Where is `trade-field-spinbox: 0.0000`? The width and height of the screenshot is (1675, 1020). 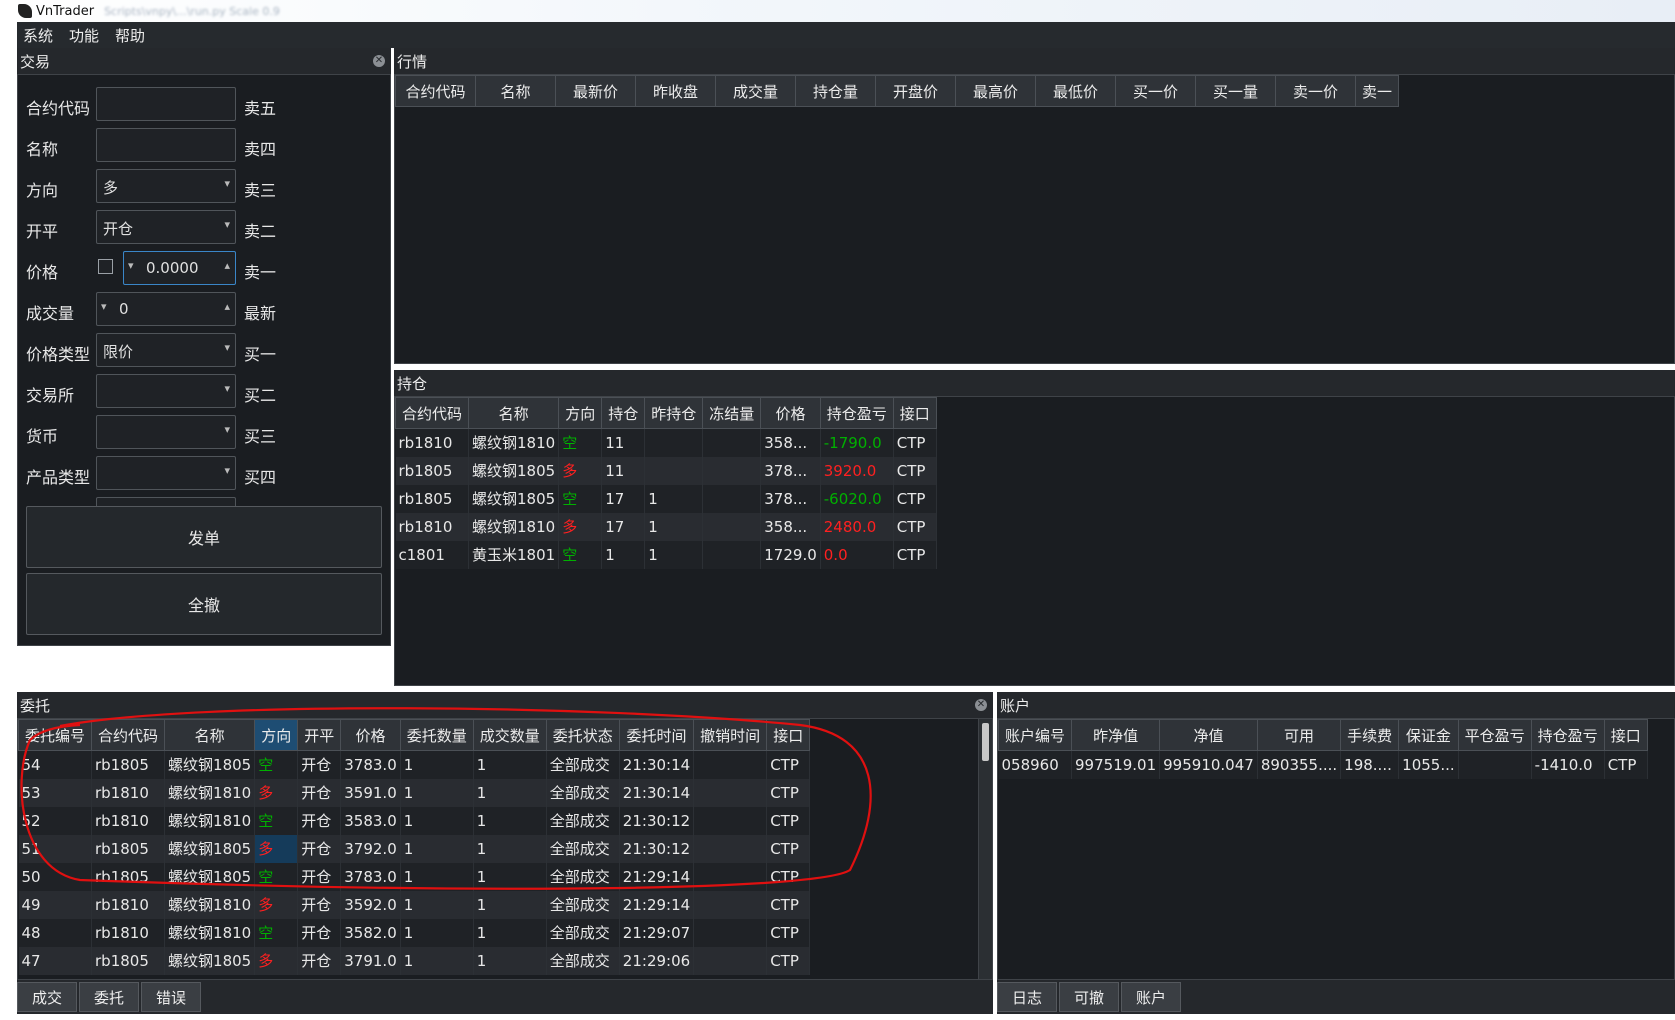
trade-field-spinbox: 0.0000 is located at coordinates (179, 268).